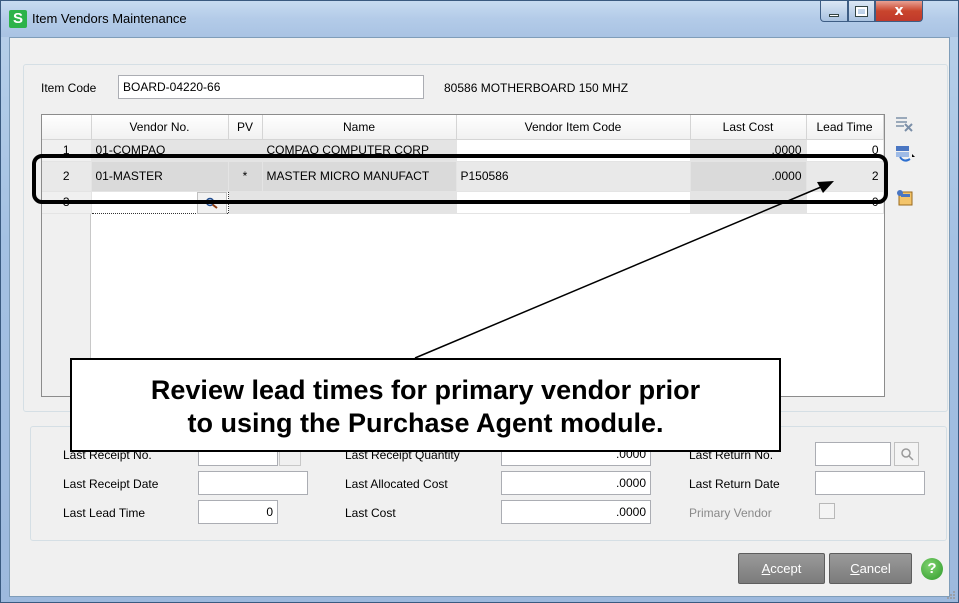 The width and height of the screenshot is (959, 603). Describe the element at coordinates (932, 569) in the screenshot. I see `help-icon: ?` at that location.